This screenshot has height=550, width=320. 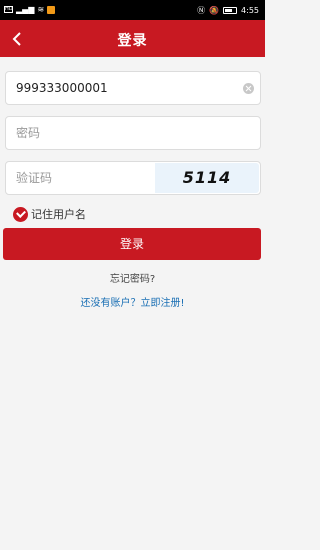 What do you see at coordinates (41, 9) in the screenshot?
I see `wifi-icon: ≋` at bounding box center [41, 9].